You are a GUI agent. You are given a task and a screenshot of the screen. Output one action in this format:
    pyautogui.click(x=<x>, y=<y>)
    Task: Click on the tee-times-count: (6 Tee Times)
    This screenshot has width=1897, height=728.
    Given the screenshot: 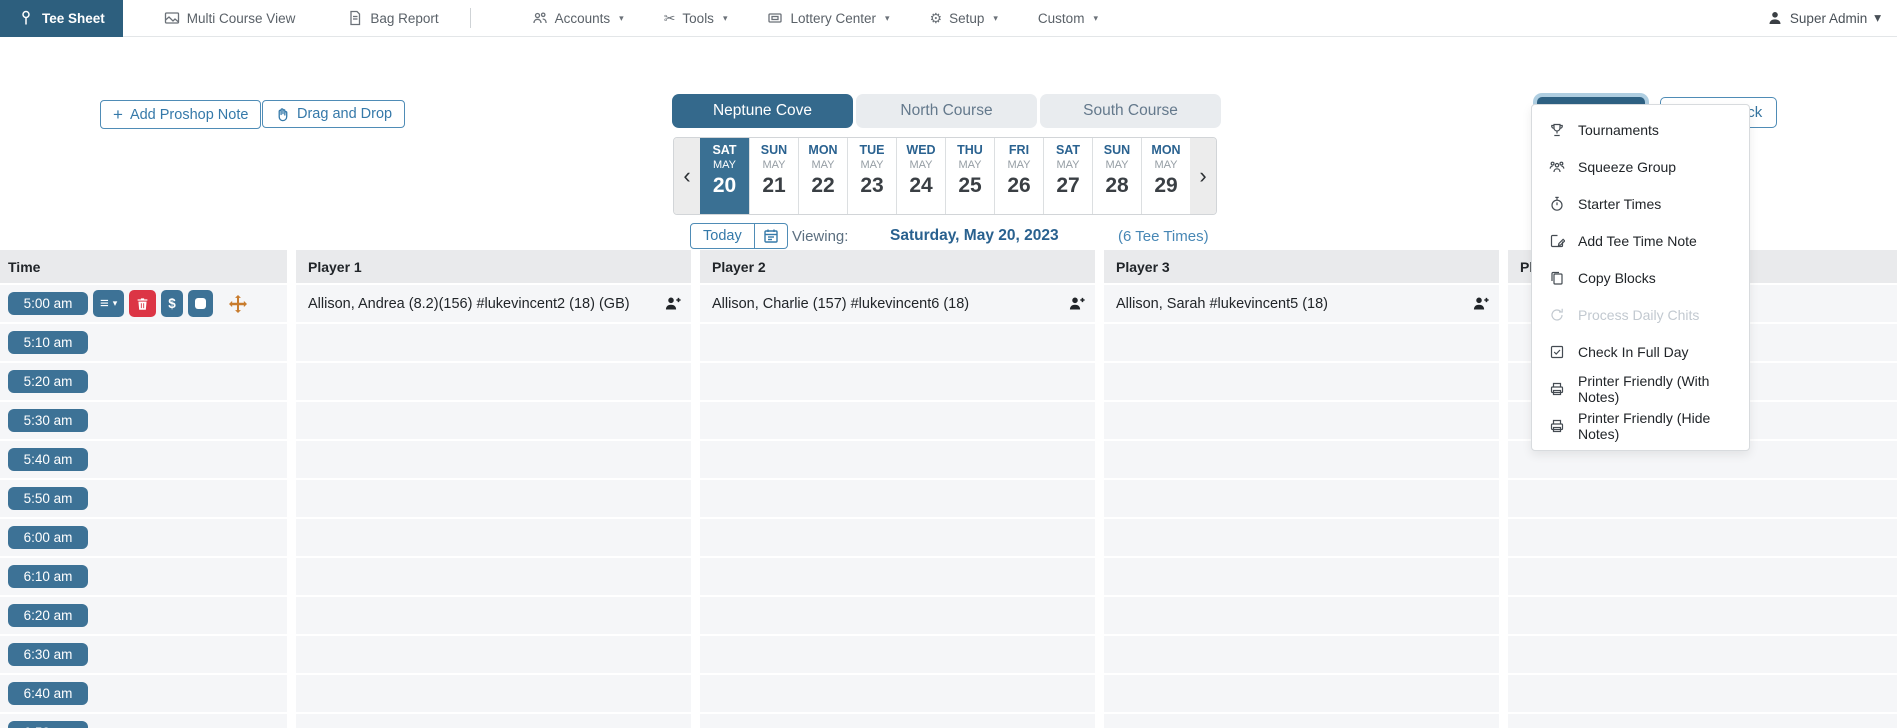 What is the action you would take?
    pyautogui.click(x=1163, y=236)
    